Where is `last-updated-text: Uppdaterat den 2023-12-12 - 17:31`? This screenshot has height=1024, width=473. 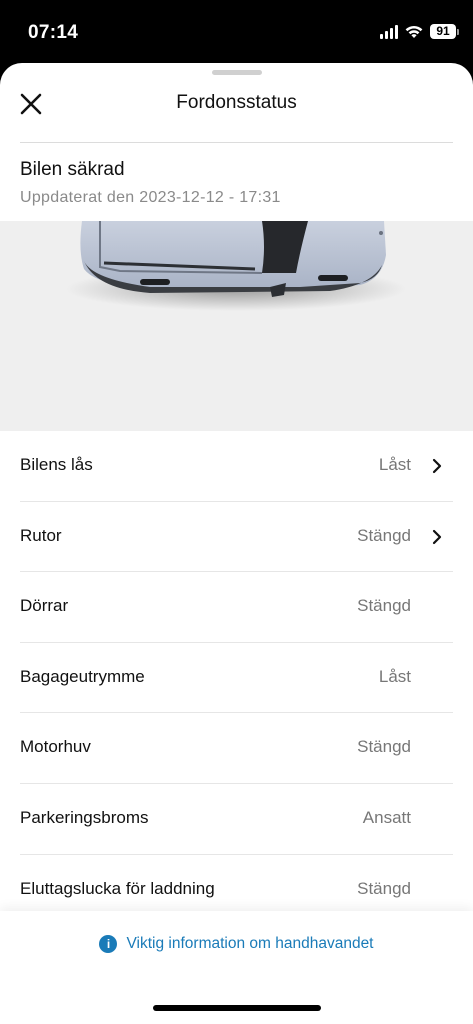
last-updated-text: Uppdaterat den 2023-12-12 - 17:31 is located at coordinates (150, 197).